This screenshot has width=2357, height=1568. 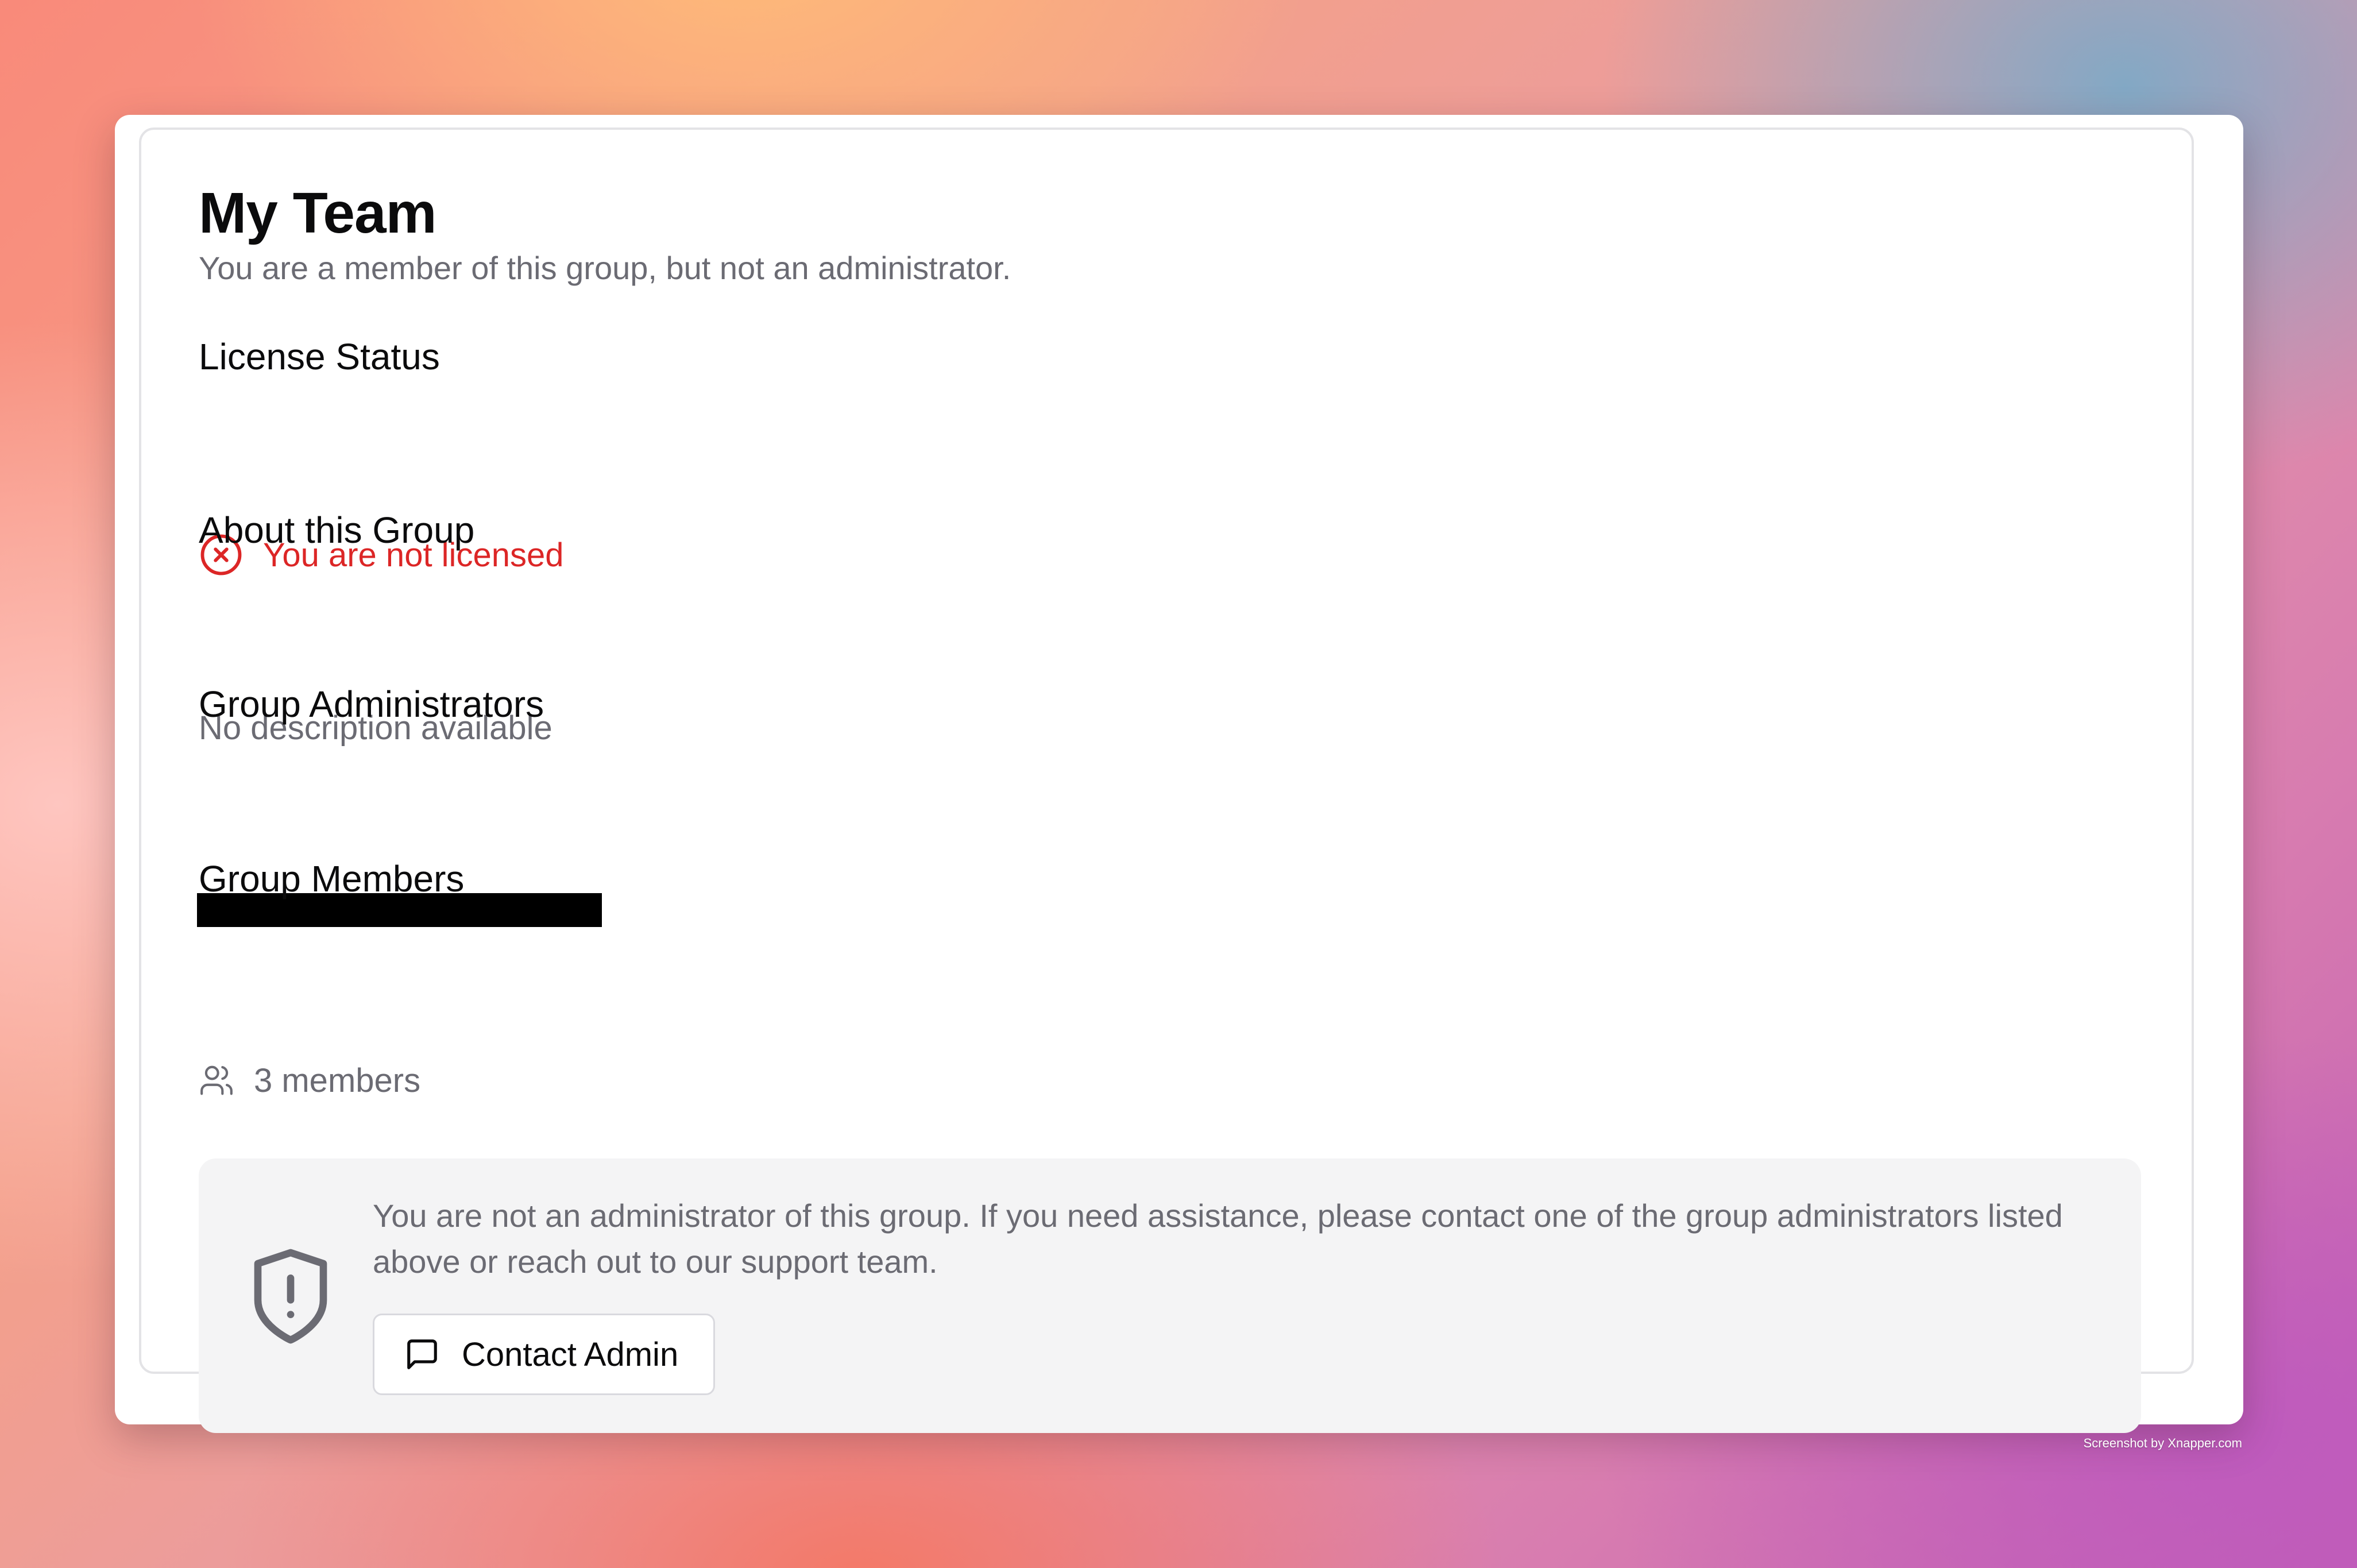 What do you see at coordinates (318, 213) in the screenshot?
I see `page-title: My Team` at bounding box center [318, 213].